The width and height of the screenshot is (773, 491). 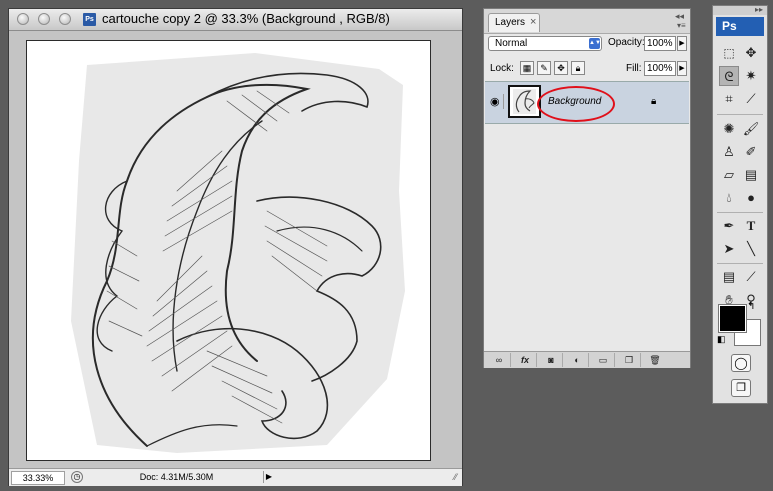 What do you see at coordinates (729, 198) in the screenshot?
I see `blur-tool-icon: 💧︎` at bounding box center [729, 198].